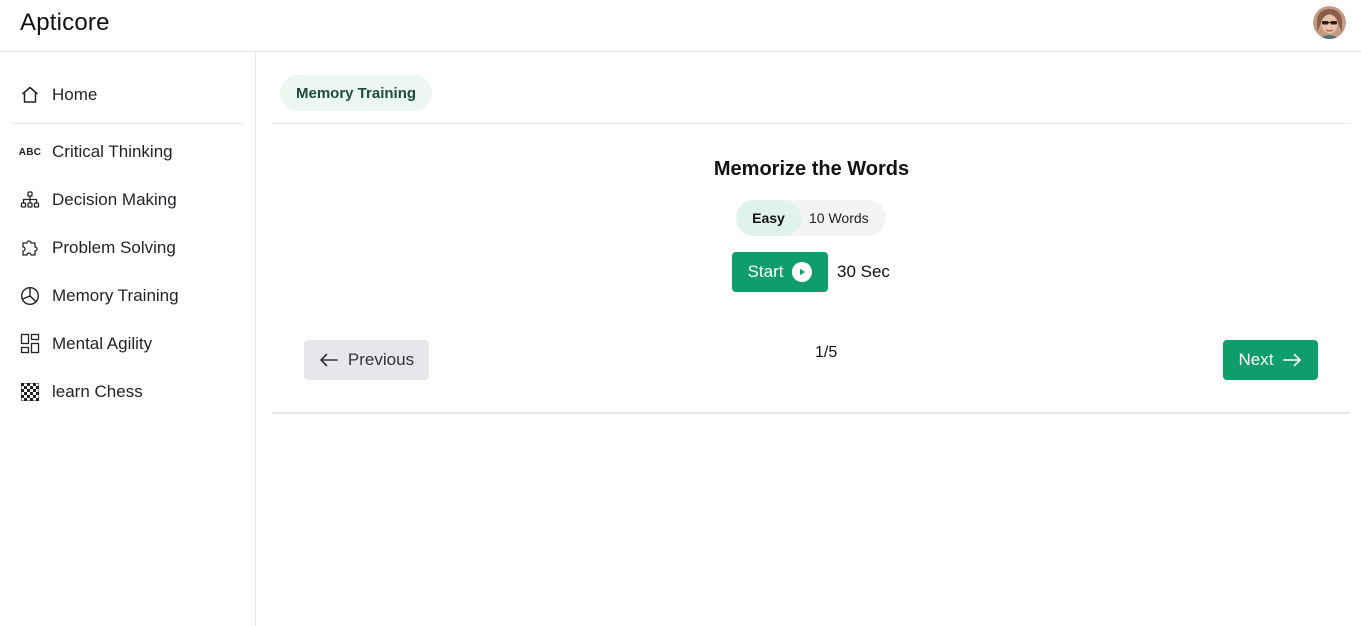 Image resolution: width=1361 pixels, height=626 pixels. I want to click on sidebar-item-memory-training: Memory Training, so click(127, 296).